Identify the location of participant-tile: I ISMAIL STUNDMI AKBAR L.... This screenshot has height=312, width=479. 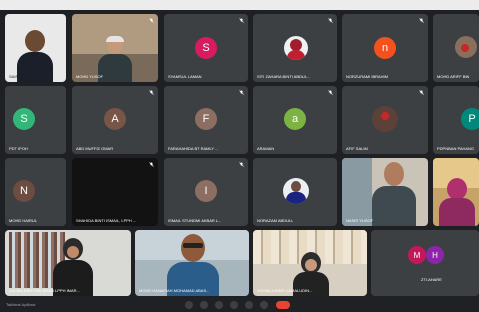
(206, 192).